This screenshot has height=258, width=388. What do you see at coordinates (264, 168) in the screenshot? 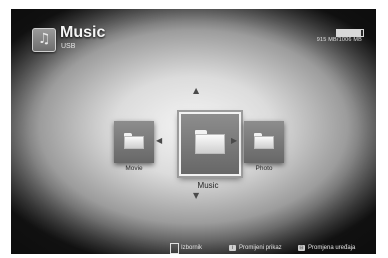
I see `menu-item-label: Photo` at bounding box center [264, 168].